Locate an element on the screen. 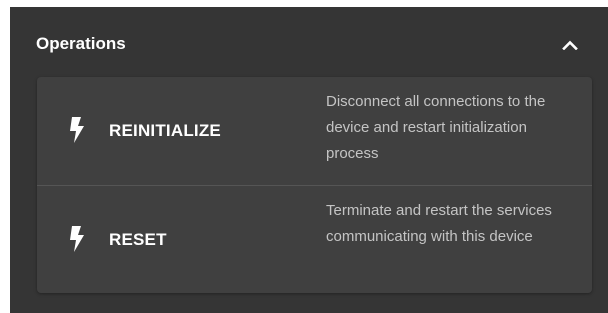 This screenshot has width=608, height=313. chevron-up-icon is located at coordinates (570, 45).